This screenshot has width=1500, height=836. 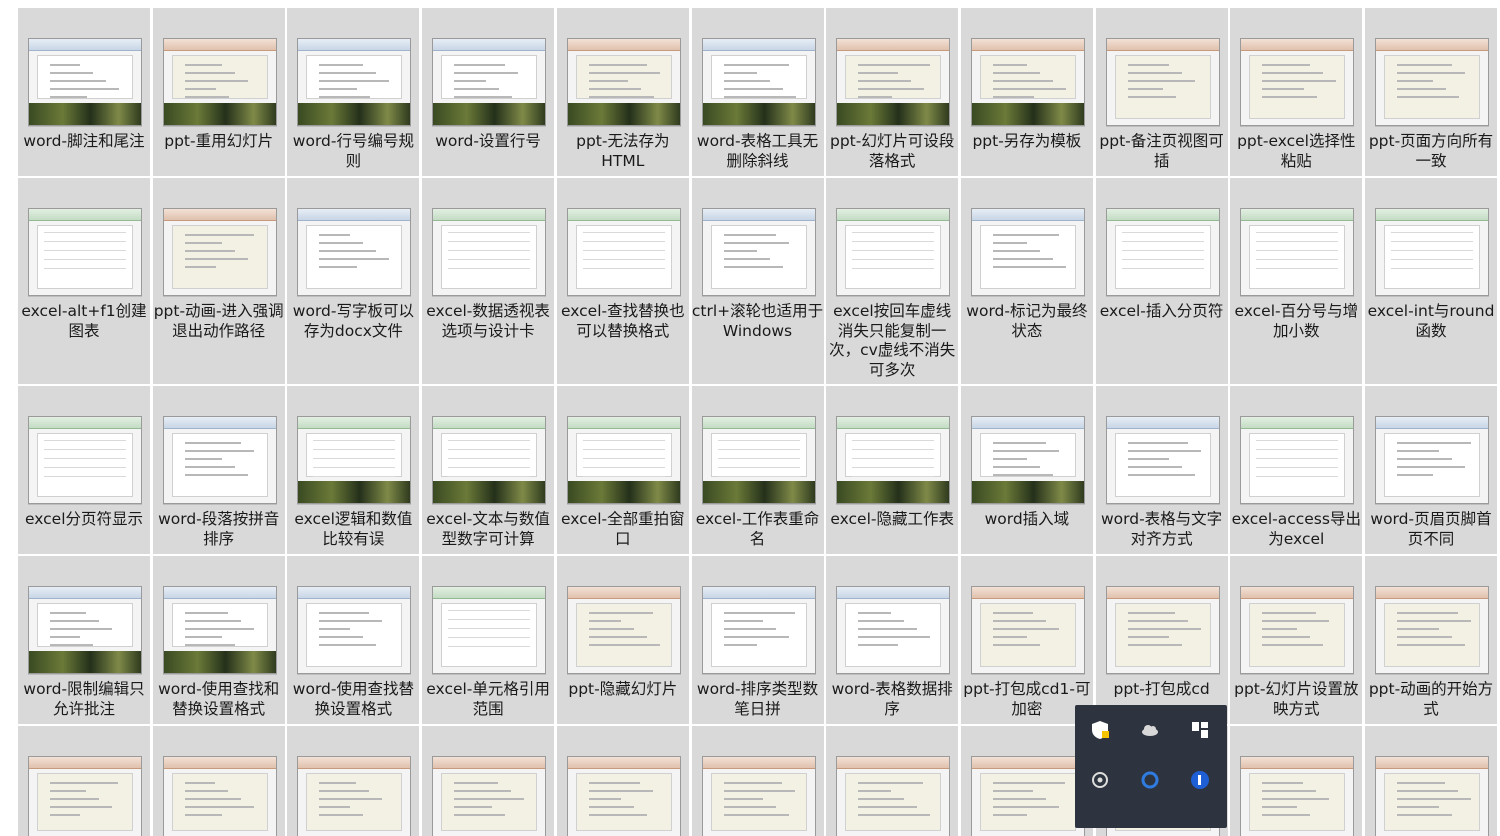 I want to click on file-thumbnail-tile: excel-百分号与增加小数, so click(x=1296, y=281).